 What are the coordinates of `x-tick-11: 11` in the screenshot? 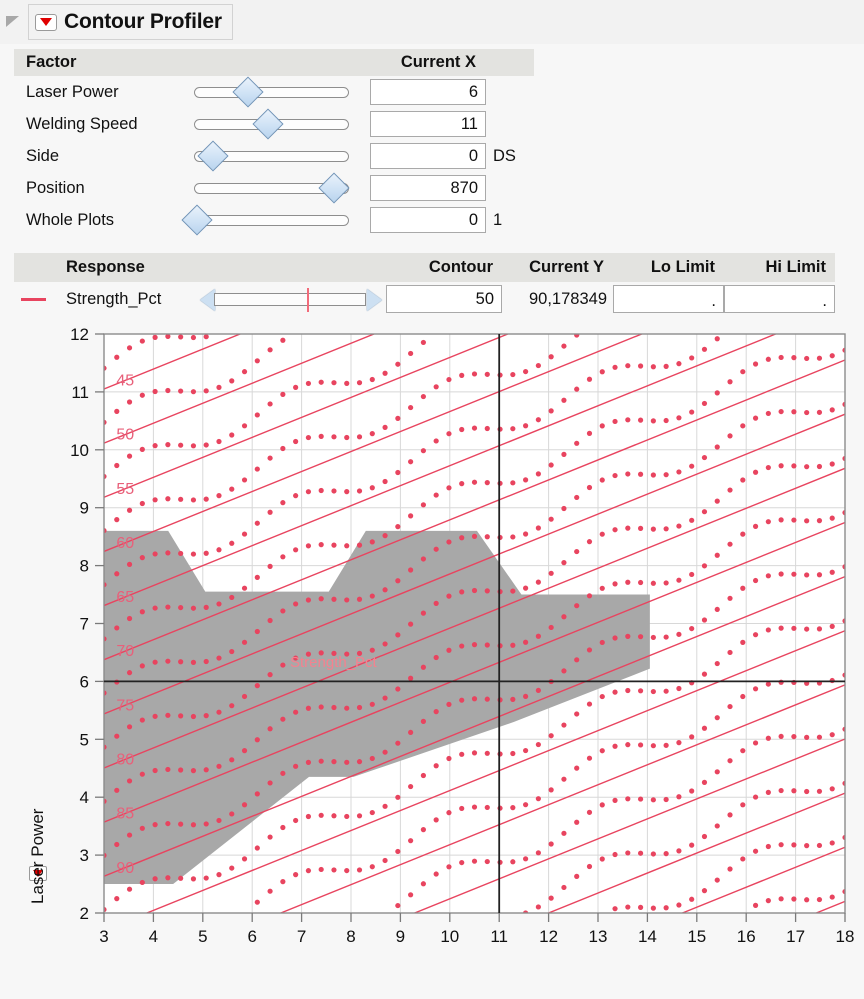 It's located at (499, 936).